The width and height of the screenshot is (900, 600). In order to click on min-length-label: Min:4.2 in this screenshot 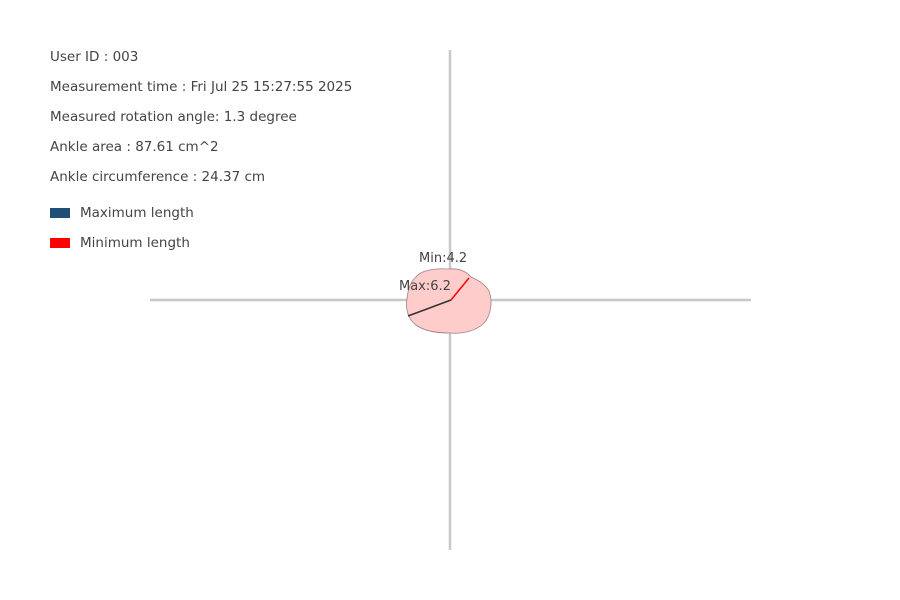, I will do `click(443, 258)`.